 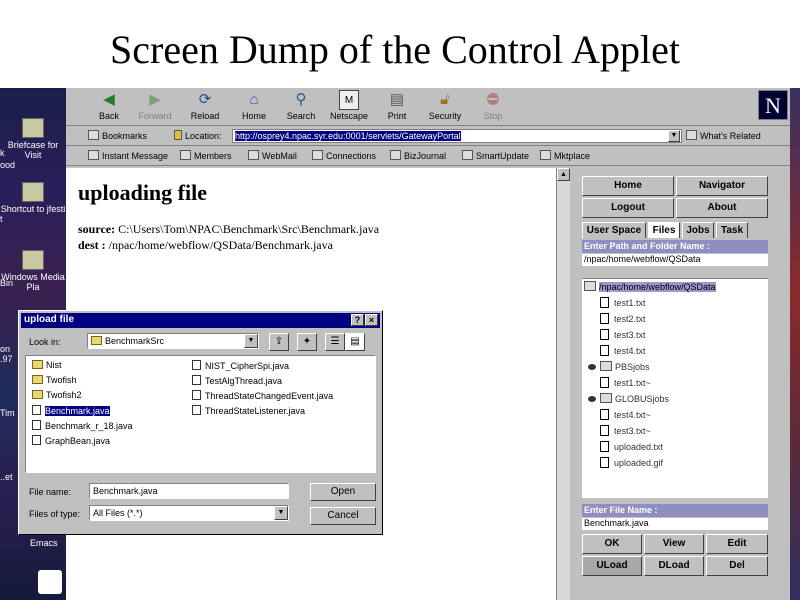 What do you see at coordinates (650, 286) in the screenshot?
I see `tree-root-folder: /npac/home/webflow/QSData` at bounding box center [650, 286].